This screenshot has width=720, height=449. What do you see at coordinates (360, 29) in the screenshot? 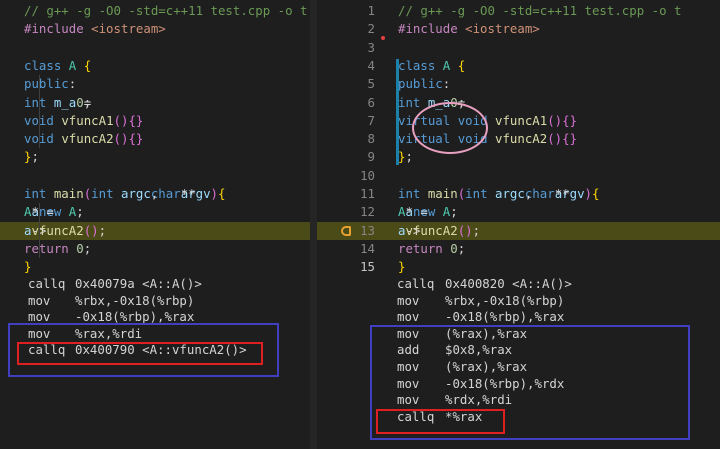
I see `line-number: 2` at bounding box center [360, 29].